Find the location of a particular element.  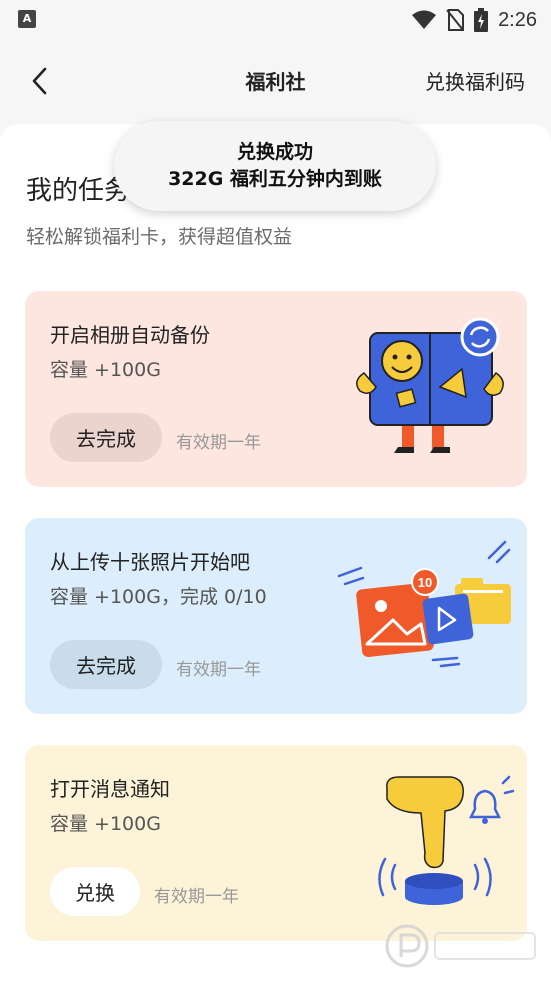

watermark-logo is located at coordinates (460, 946).